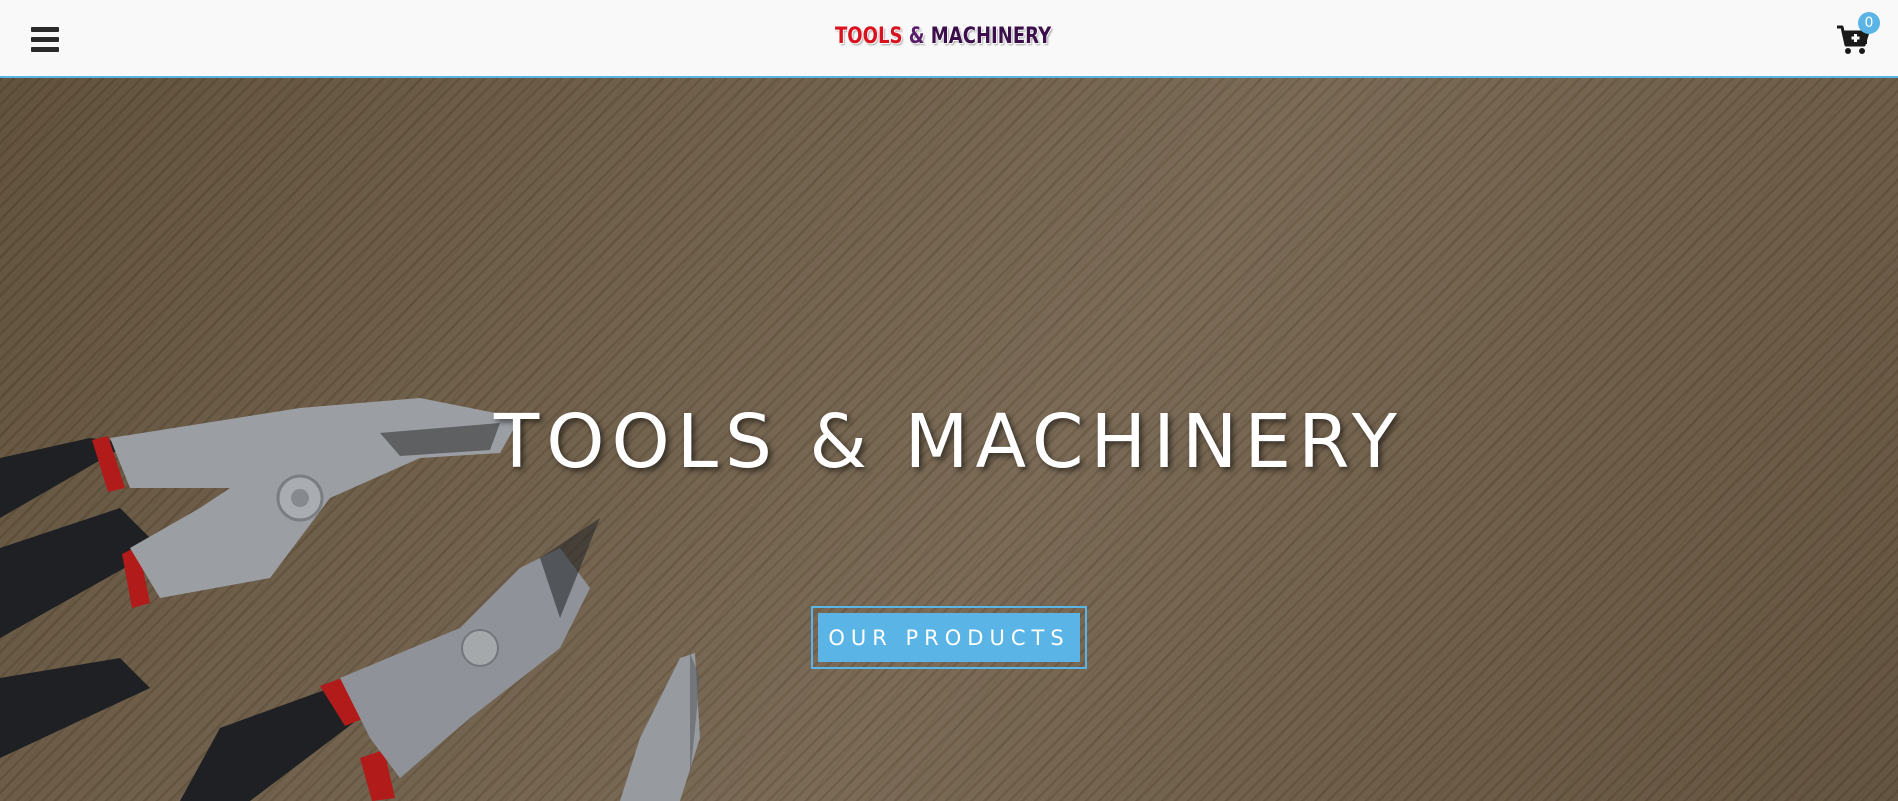 This screenshot has width=1898, height=801. I want to click on cta-outline: OUR PRODUCTS, so click(949, 637).